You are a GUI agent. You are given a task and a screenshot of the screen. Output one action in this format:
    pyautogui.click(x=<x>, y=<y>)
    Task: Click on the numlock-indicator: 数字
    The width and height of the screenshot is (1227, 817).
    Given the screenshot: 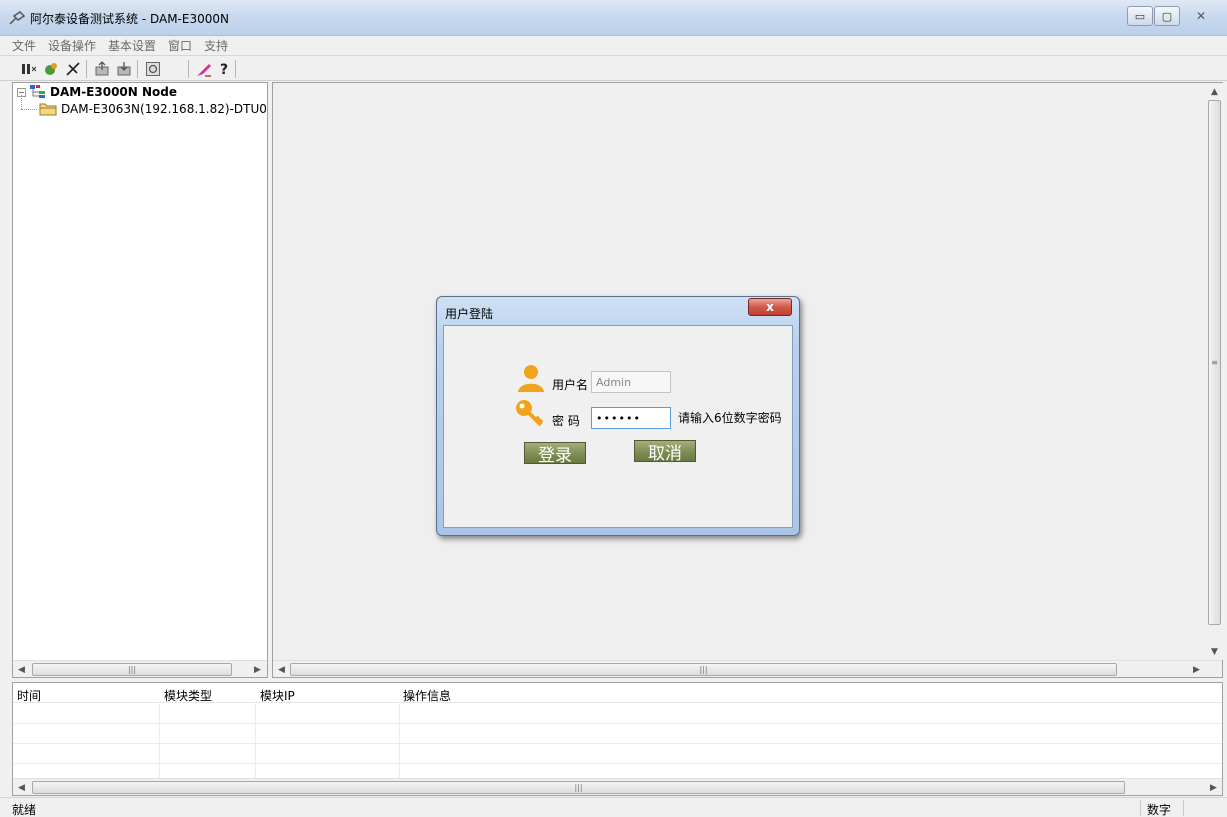 What is the action you would take?
    pyautogui.click(x=1159, y=810)
    